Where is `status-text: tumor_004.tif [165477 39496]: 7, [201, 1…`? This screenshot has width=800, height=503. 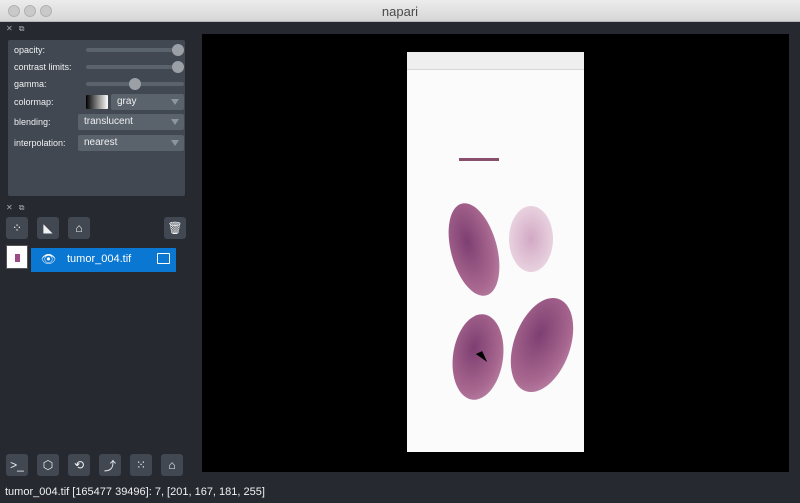
status-text: tumor_004.tif [165477 39496]: 7, [201, 1… is located at coordinates (135, 492).